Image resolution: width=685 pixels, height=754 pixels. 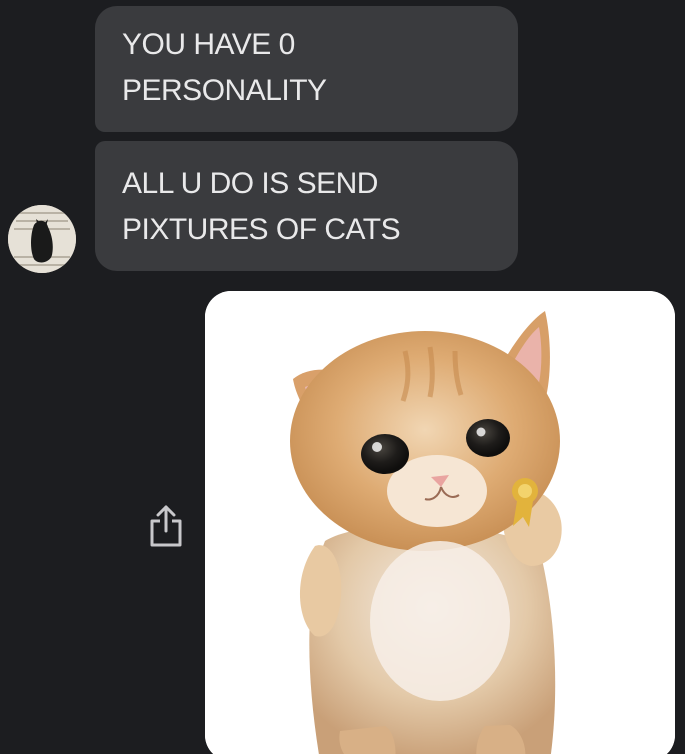 I want to click on message-text-line: PERSONALITY, so click(x=224, y=90).